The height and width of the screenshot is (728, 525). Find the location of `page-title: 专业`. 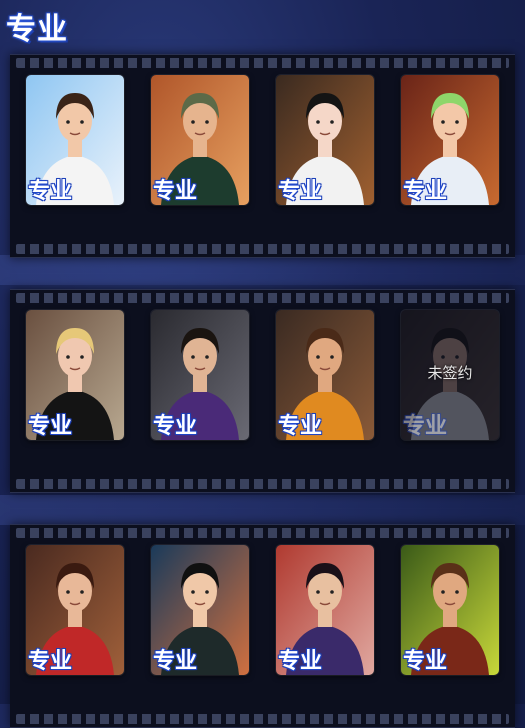

page-title: 专业 is located at coordinates (37, 29).